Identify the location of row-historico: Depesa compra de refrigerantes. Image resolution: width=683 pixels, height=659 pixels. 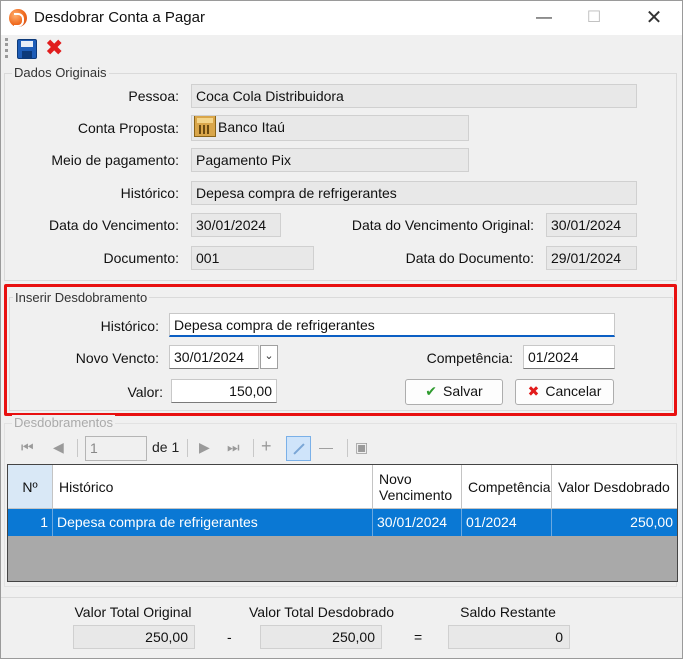
(213, 522).